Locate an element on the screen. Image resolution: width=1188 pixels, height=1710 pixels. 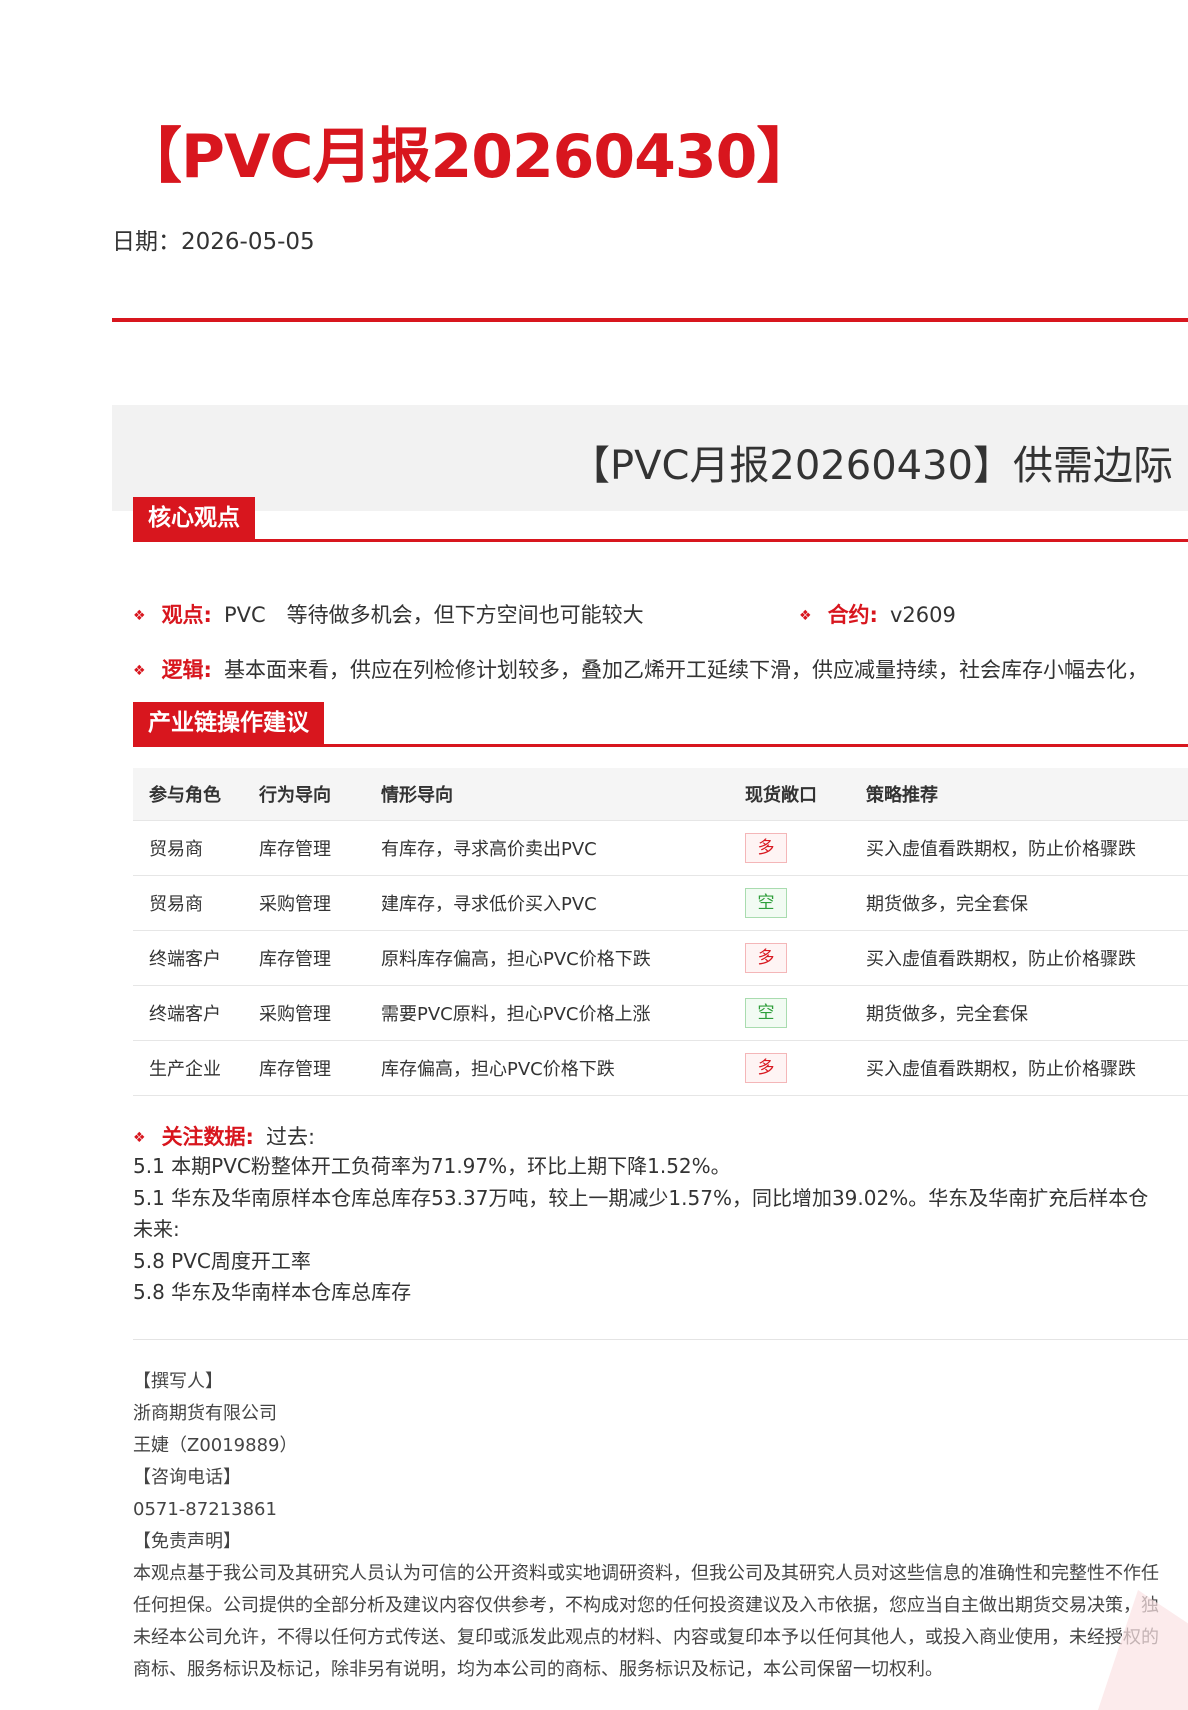
view-row: ❖ 观点: PVC 等待做多机会，但下方空间也可能较大 is located at coordinates (388, 614).